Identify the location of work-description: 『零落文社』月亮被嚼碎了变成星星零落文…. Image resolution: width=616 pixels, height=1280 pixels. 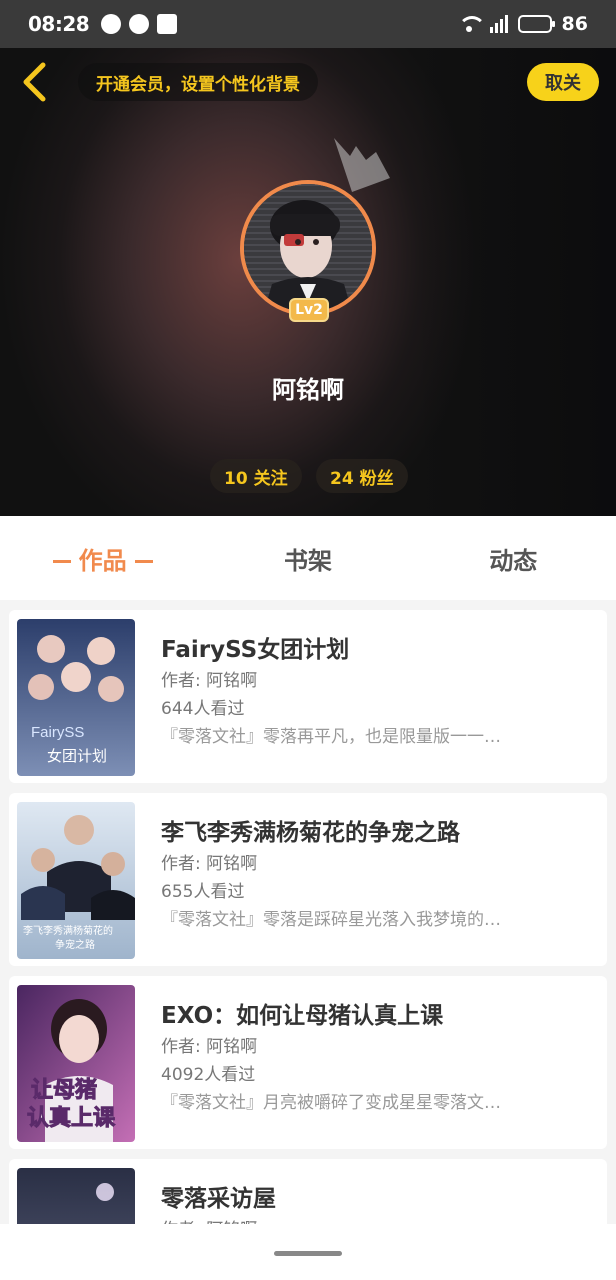
(331, 1103).